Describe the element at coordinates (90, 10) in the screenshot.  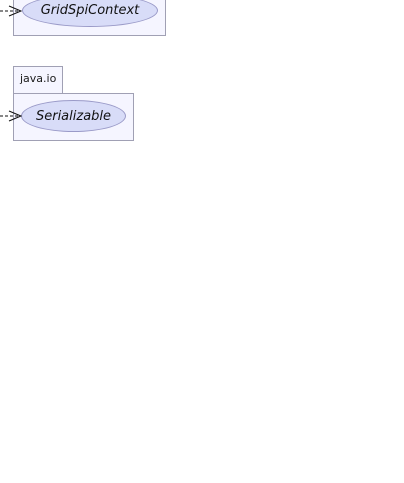
I see `node-label: GridSpiContext` at that location.